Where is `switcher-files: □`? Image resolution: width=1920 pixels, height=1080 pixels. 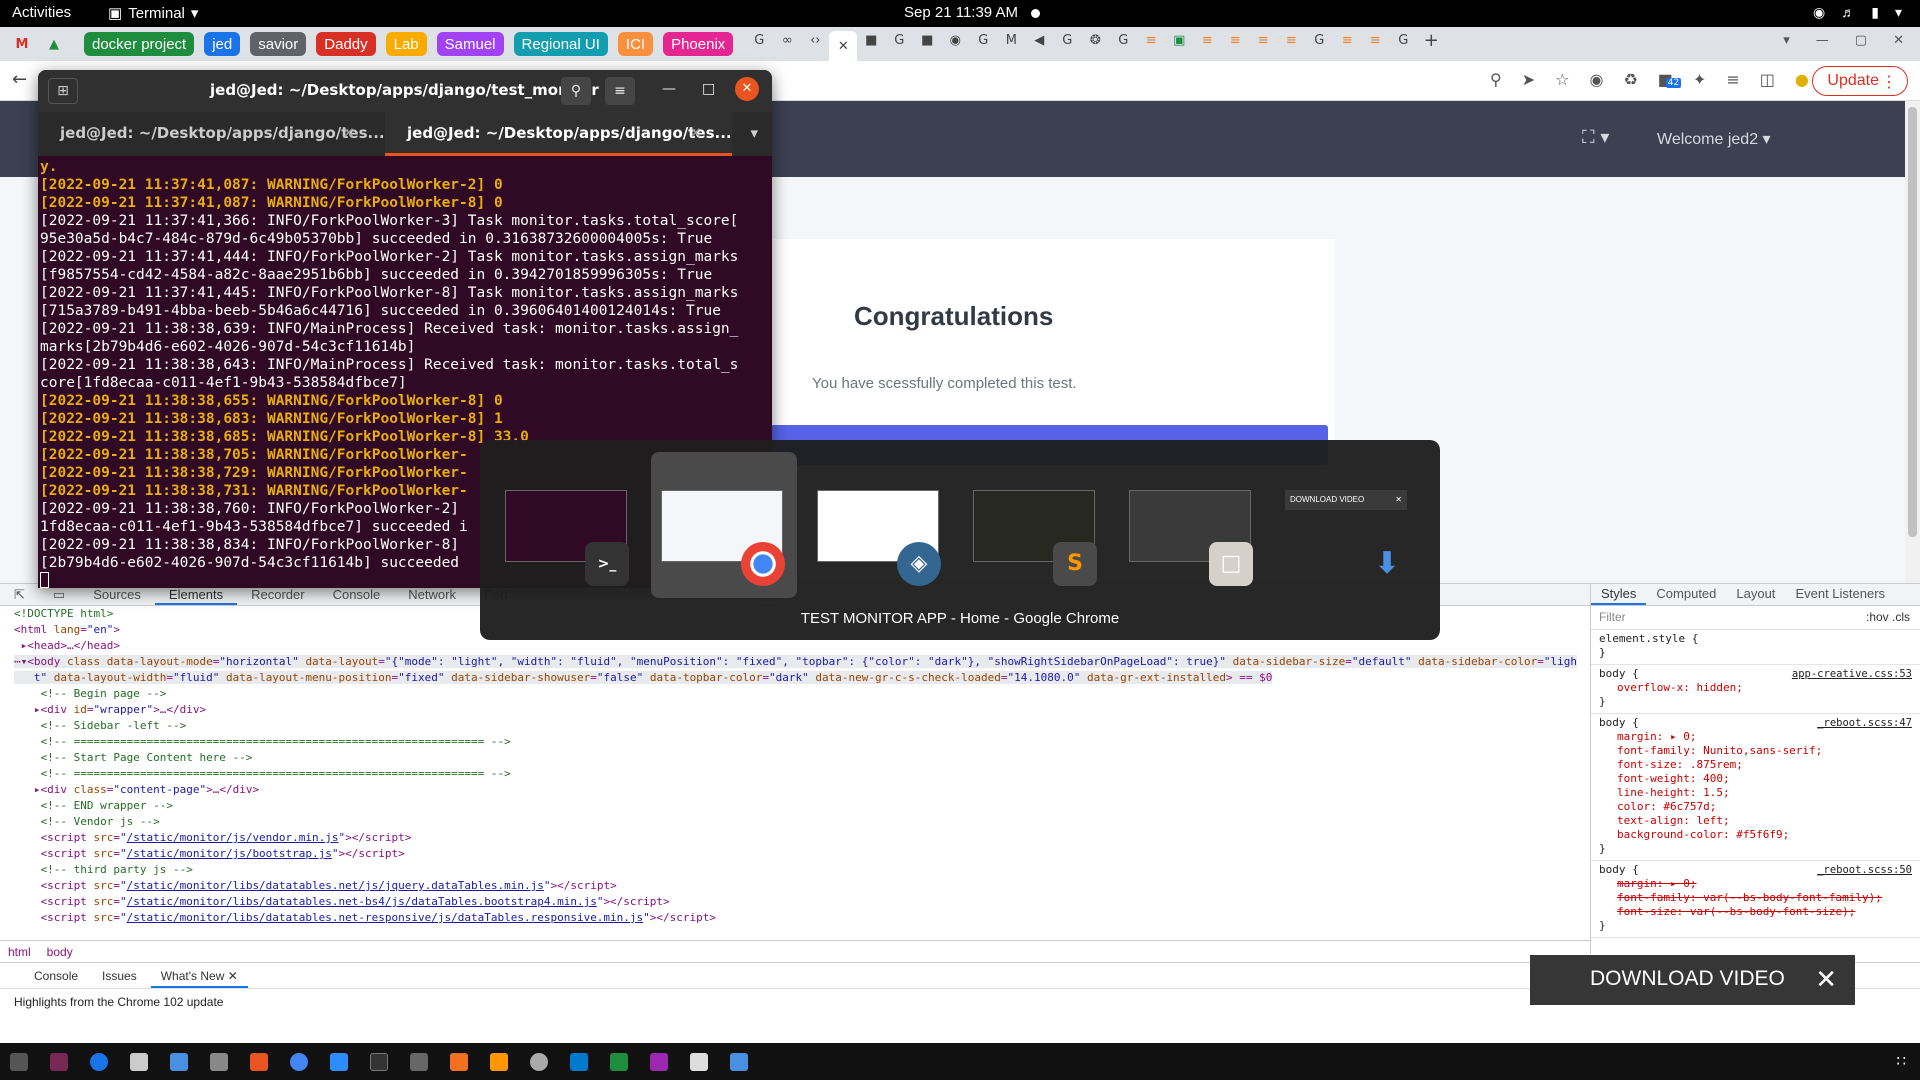 switcher-files: □ is located at coordinates (1192, 525).